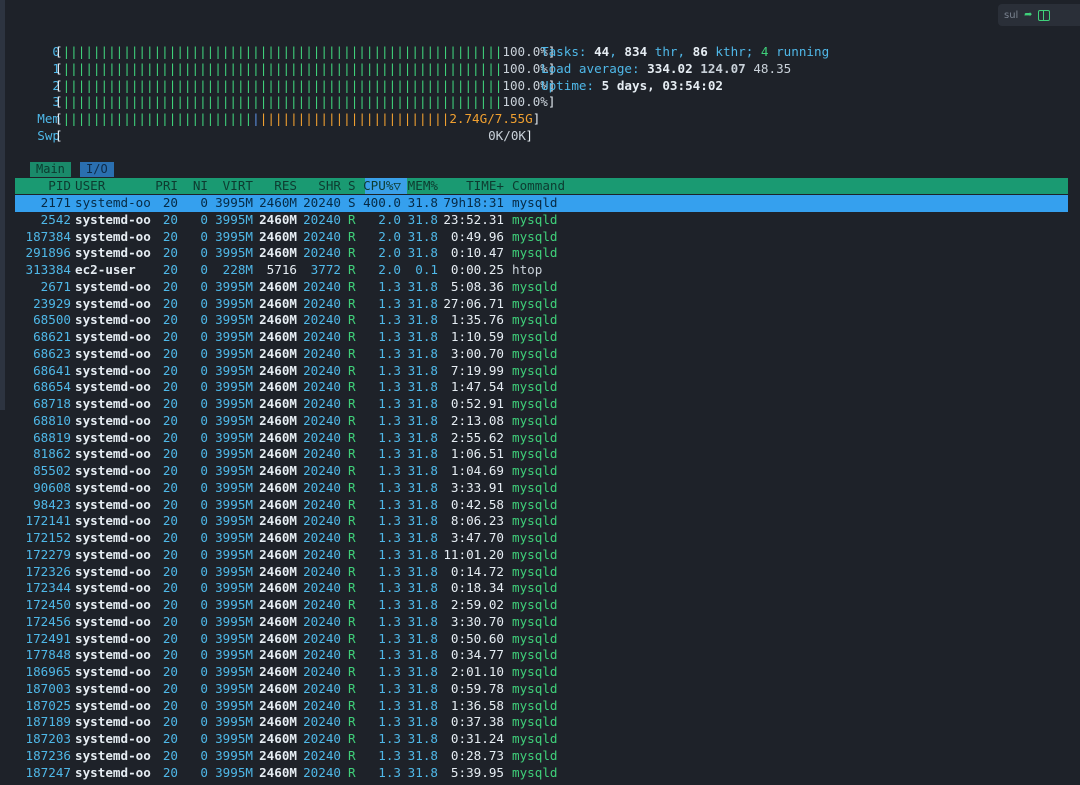  Describe the element at coordinates (382, 186) in the screenshot. I see `column-header-cpu: CPU%▽` at that location.